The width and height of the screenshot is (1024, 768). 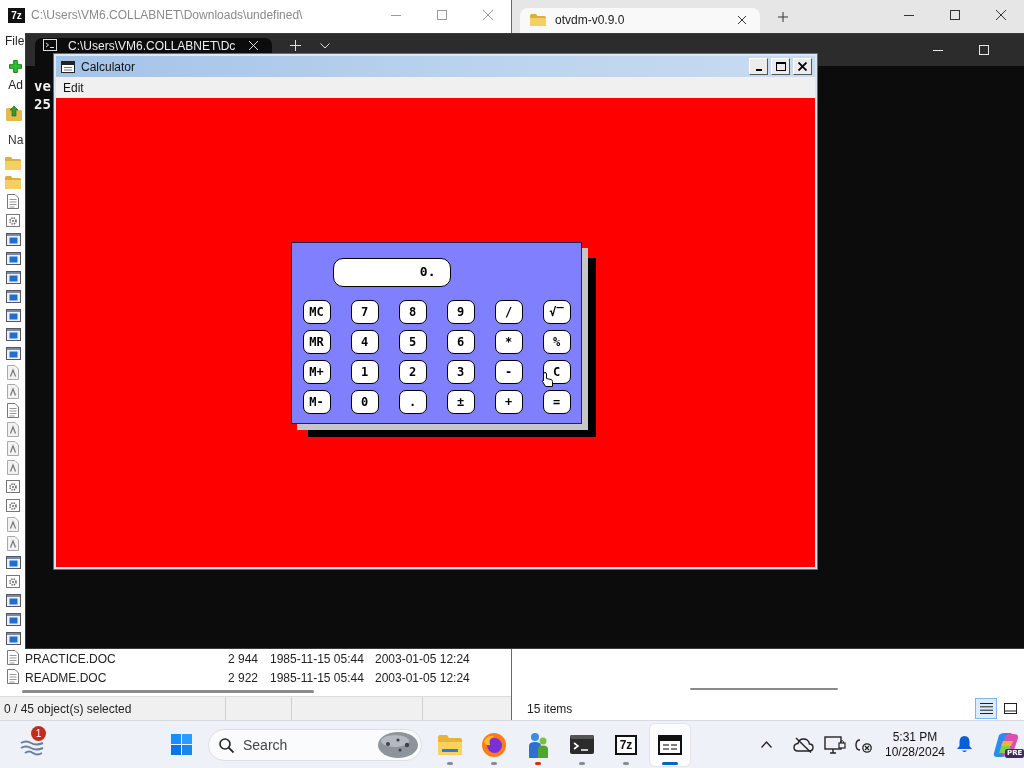 I want to click on window-title: C:\Users\VM6.COLLABNET\Downloads\undefined\, so click(x=167, y=15).